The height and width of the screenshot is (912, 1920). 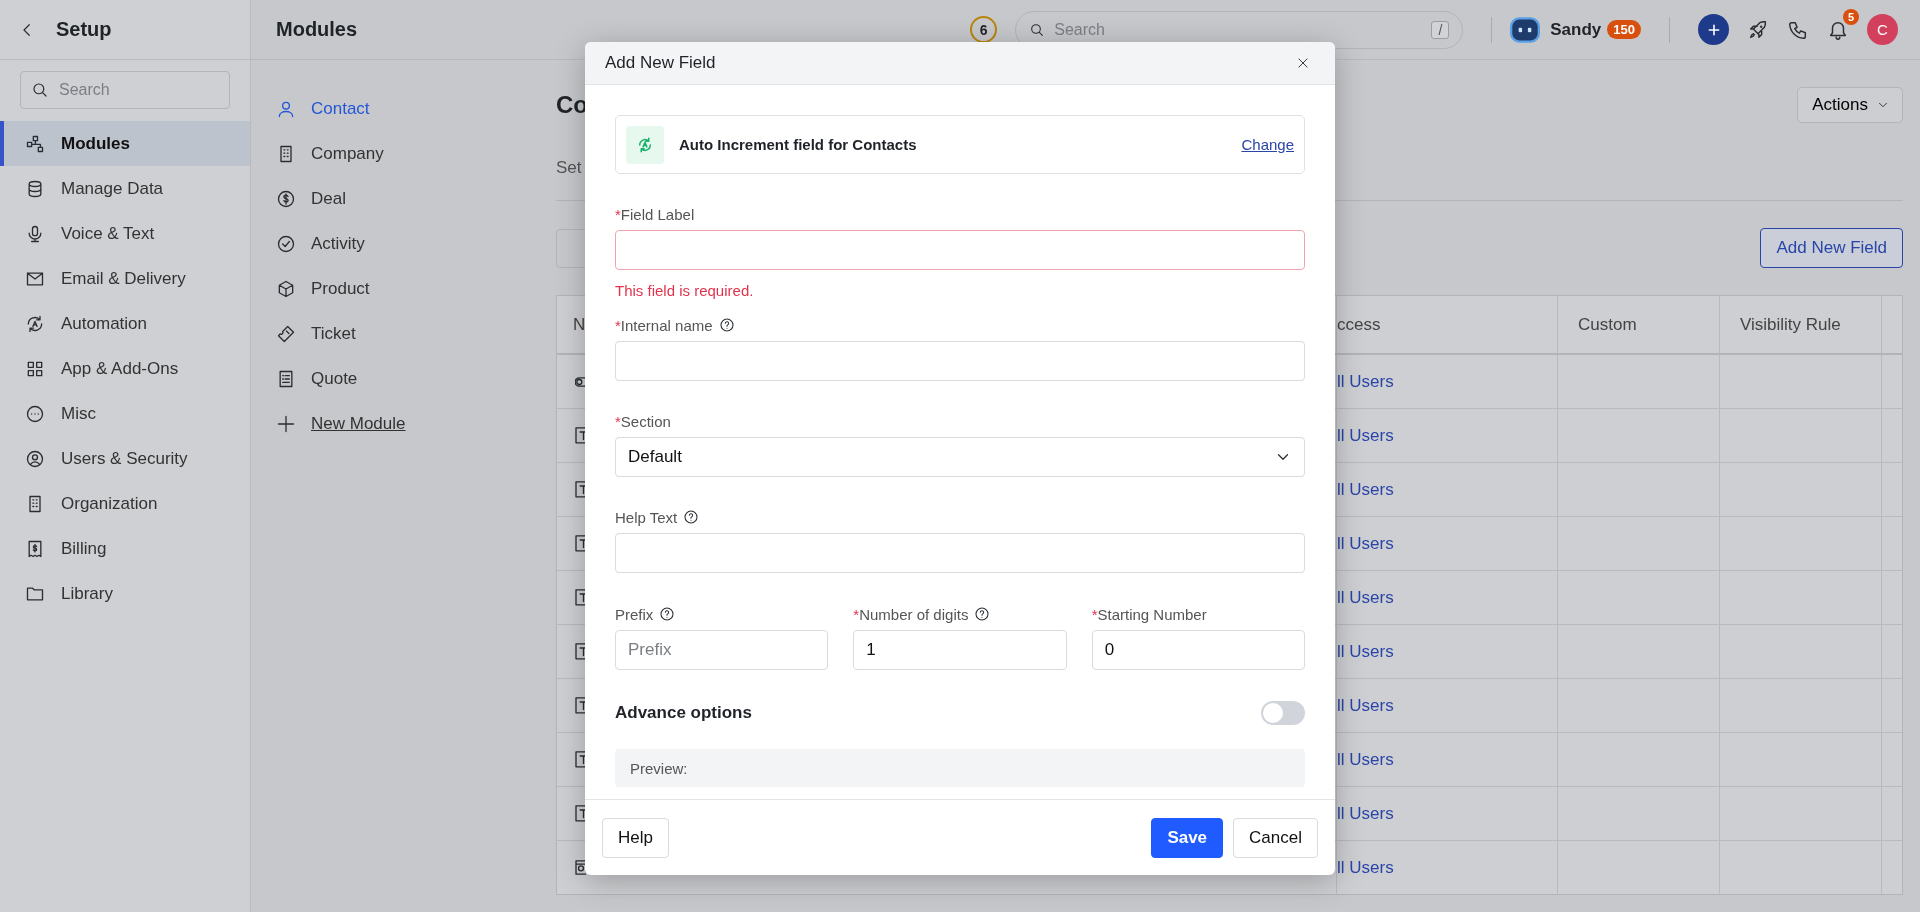 What do you see at coordinates (645, 144) in the screenshot?
I see `auto-increment-icon` at bounding box center [645, 144].